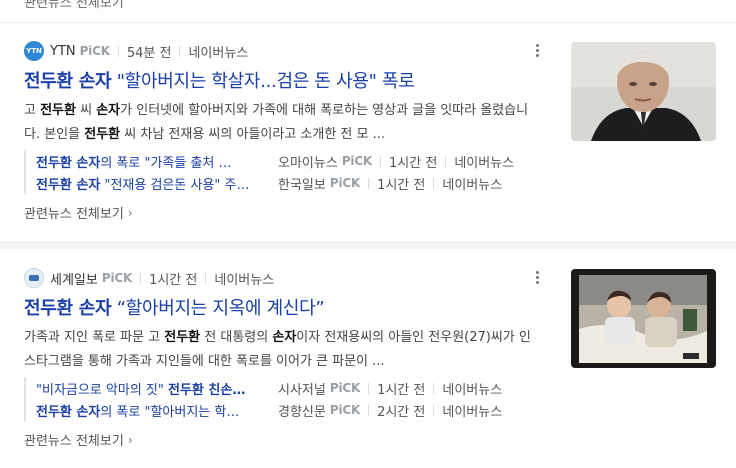  Describe the element at coordinates (86, 110) in the screenshot. I see `desc-text: 씨` at that location.